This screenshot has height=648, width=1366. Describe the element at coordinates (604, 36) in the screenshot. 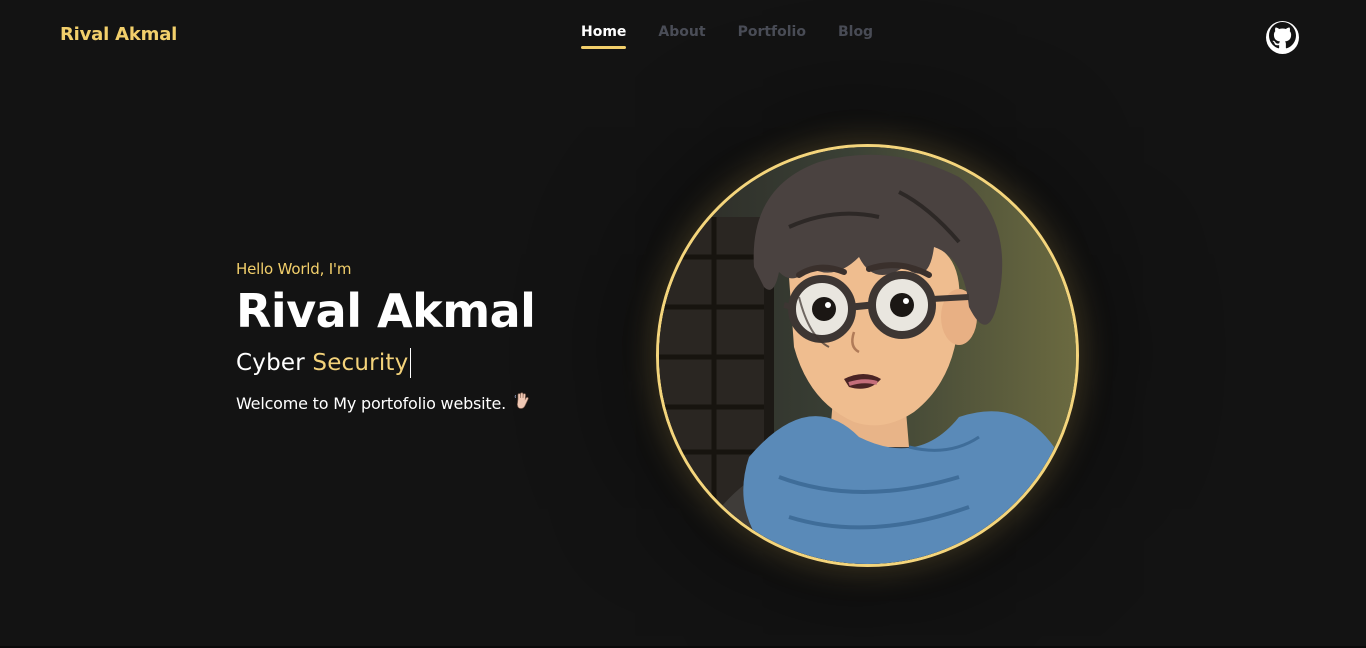

I see `nav-home: Home` at that location.